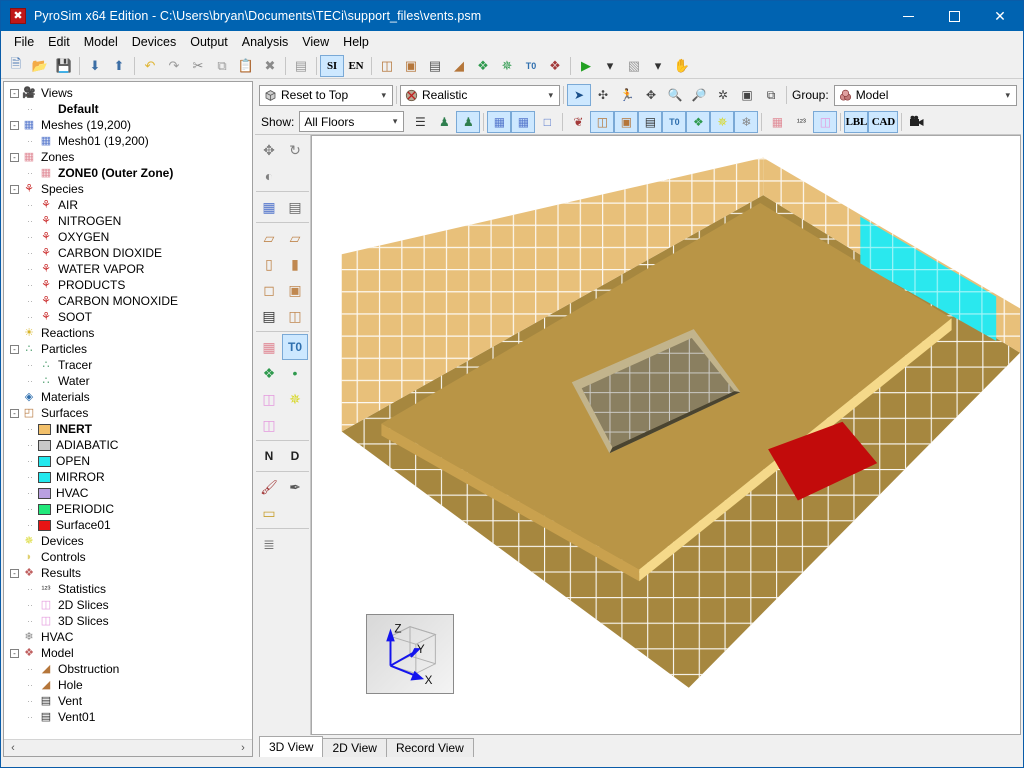 This screenshot has width=1024, height=768. I want to click on units-si-button: SI, so click(332, 65).